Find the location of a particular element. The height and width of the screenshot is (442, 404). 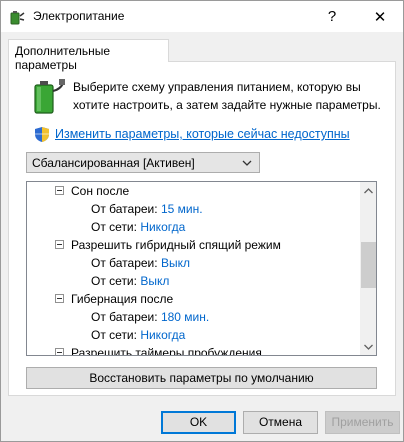

help-button: ? is located at coordinates (332, 16).